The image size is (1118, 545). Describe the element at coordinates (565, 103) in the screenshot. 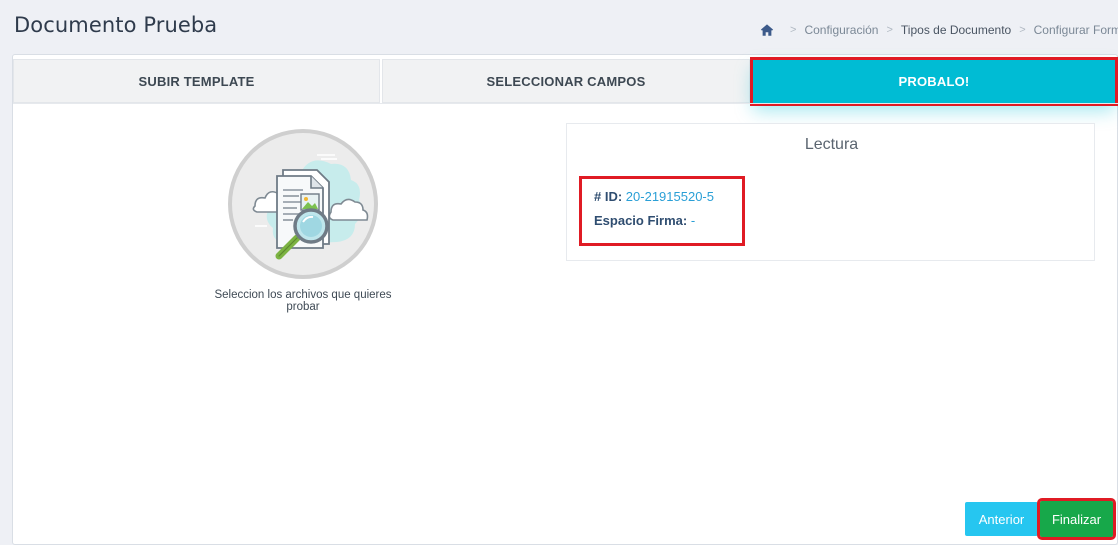

I see `tabs-divider` at that location.